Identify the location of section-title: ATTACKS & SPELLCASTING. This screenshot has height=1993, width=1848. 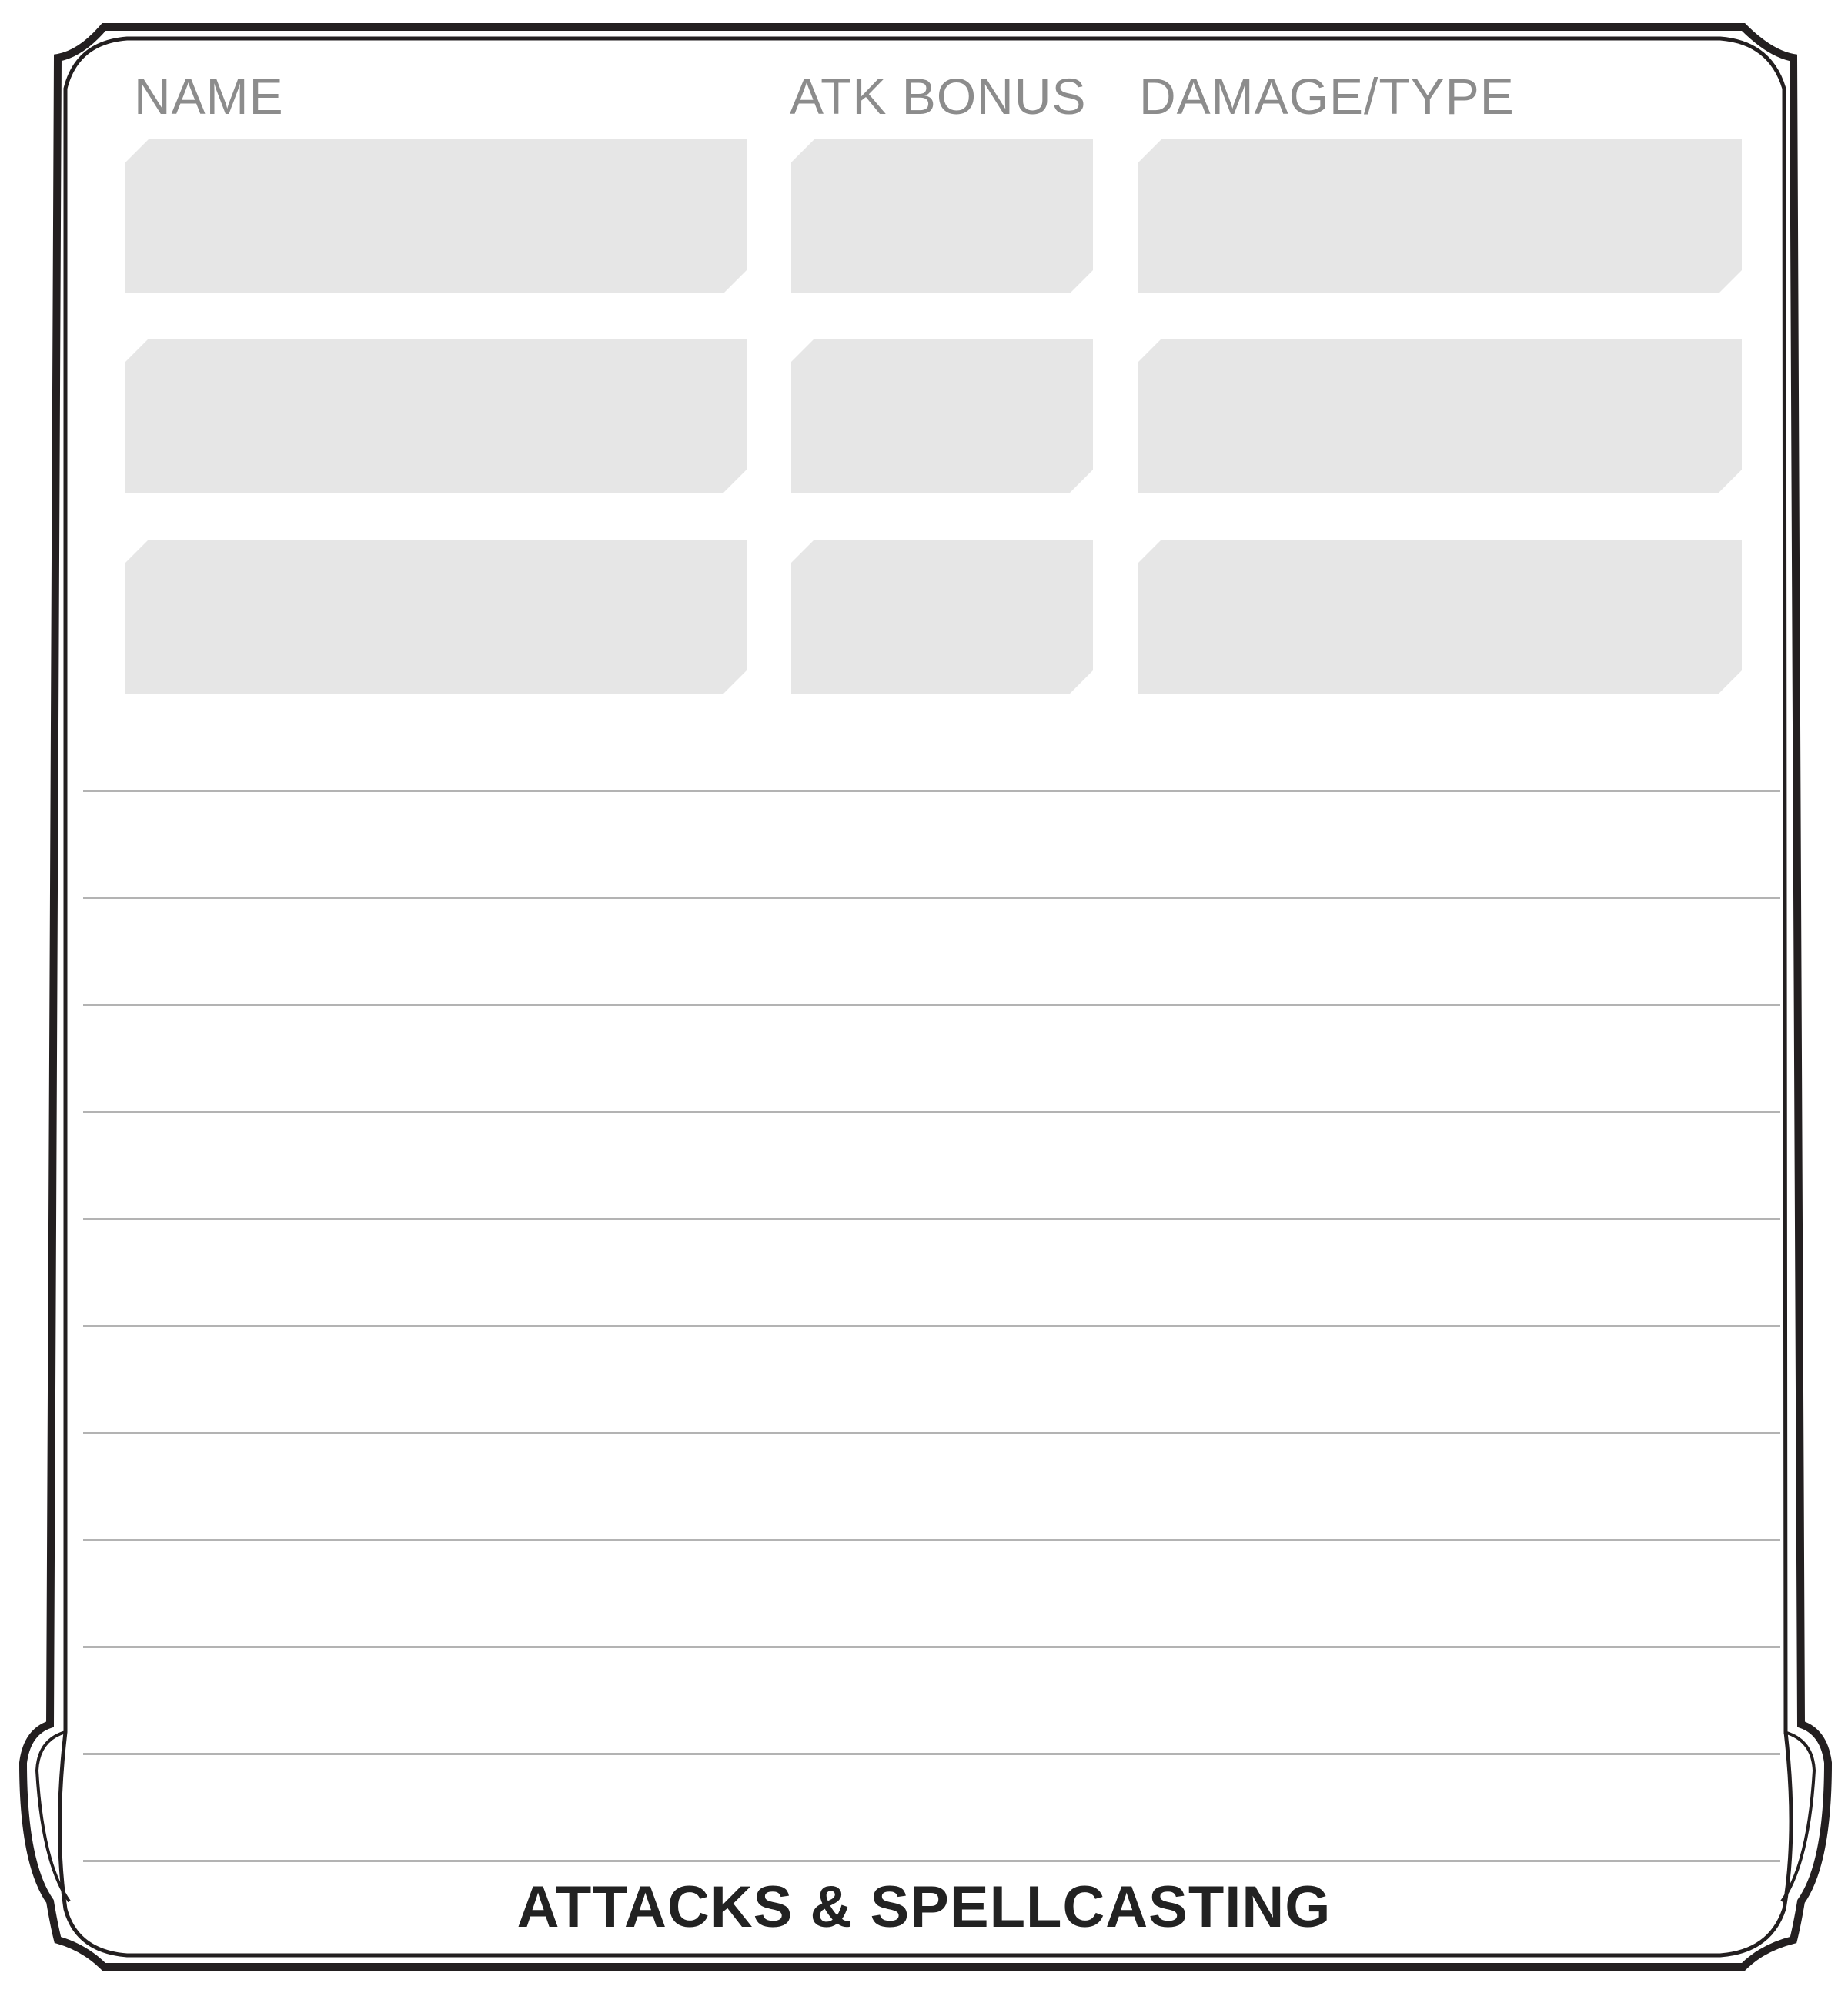
(924, 1907).